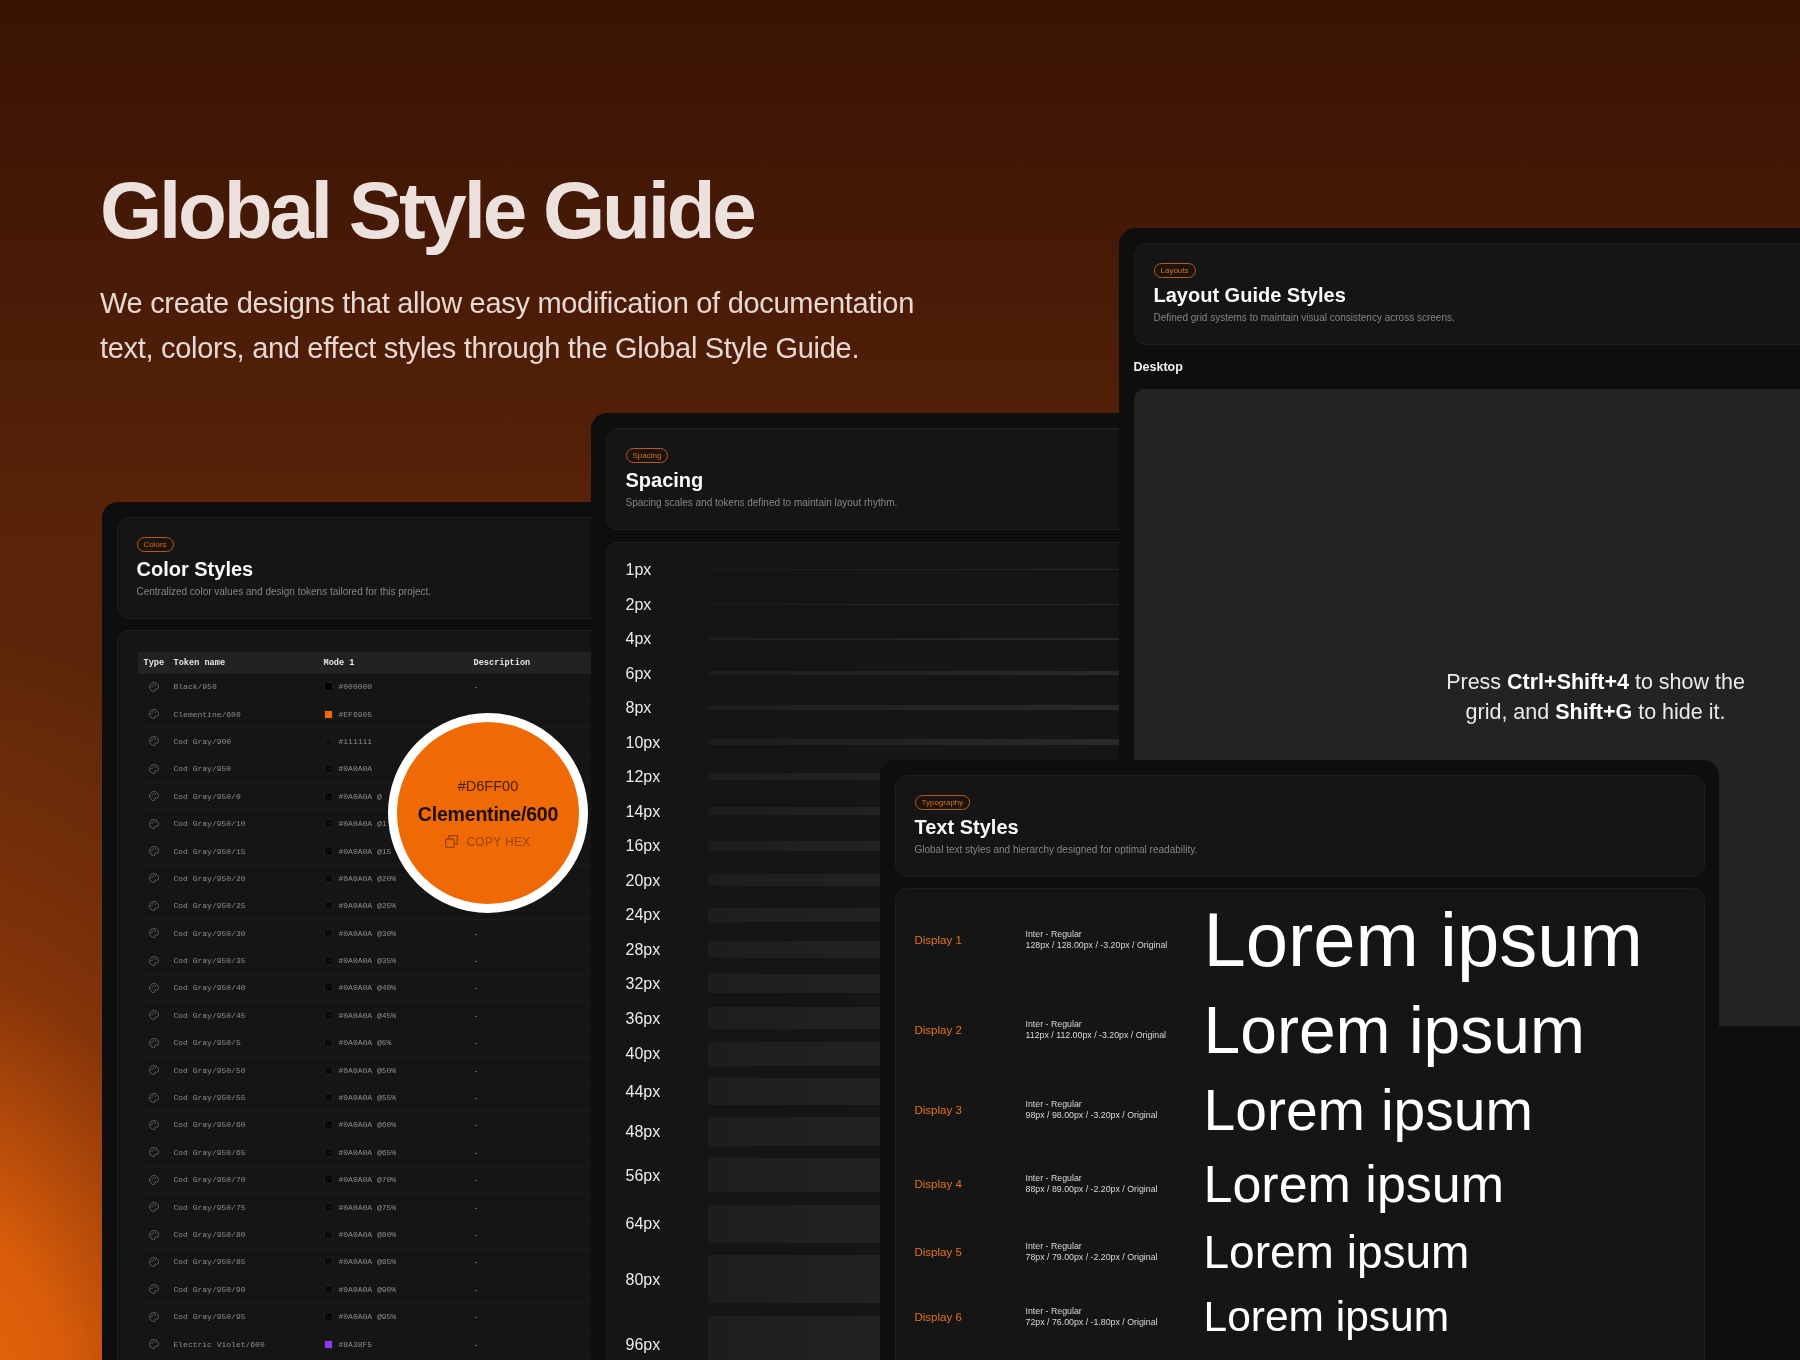 This screenshot has height=1360, width=1800. What do you see at coordinates (367, 1152) in the screenshot?
I see `table-cell: #0A0A0A @65%` at bounding box center [367, 1152].